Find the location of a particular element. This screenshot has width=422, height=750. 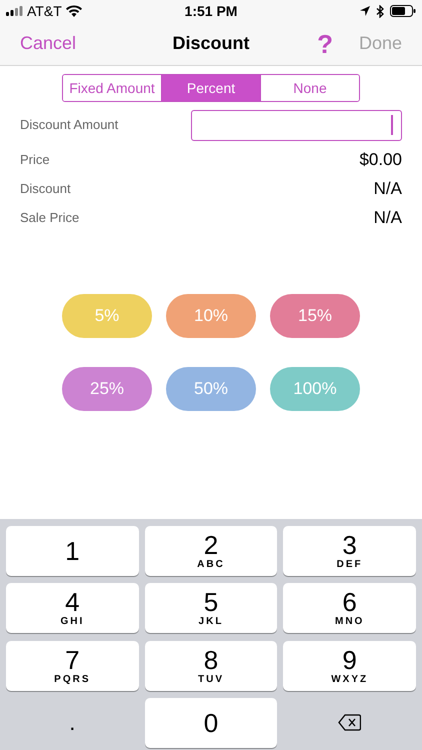

field-label: Discount Amount is located at coordinates (70, 125).